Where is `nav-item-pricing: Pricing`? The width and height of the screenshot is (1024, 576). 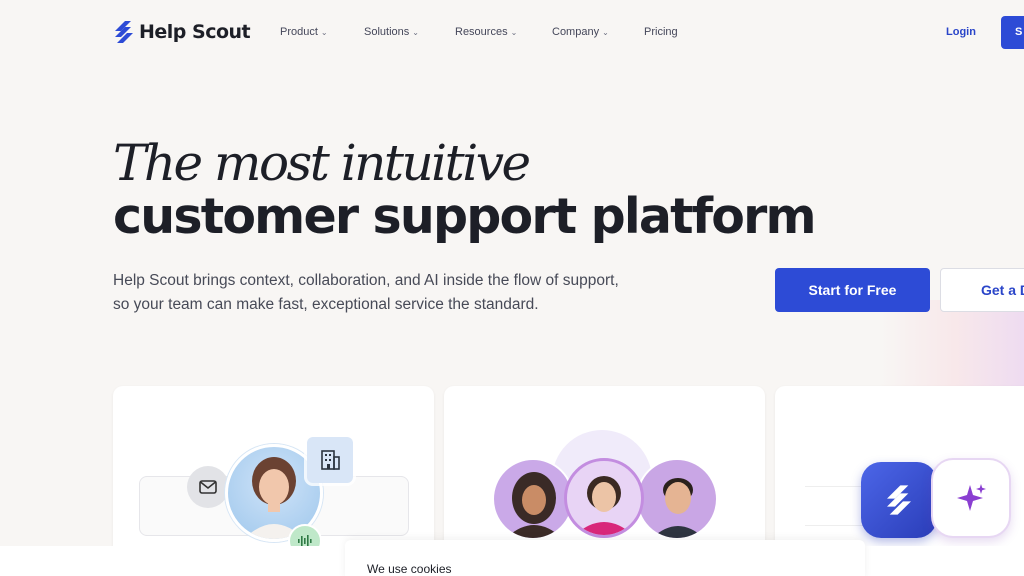 nav-item-pricing: Pricing is located at coordinates (661, 32).